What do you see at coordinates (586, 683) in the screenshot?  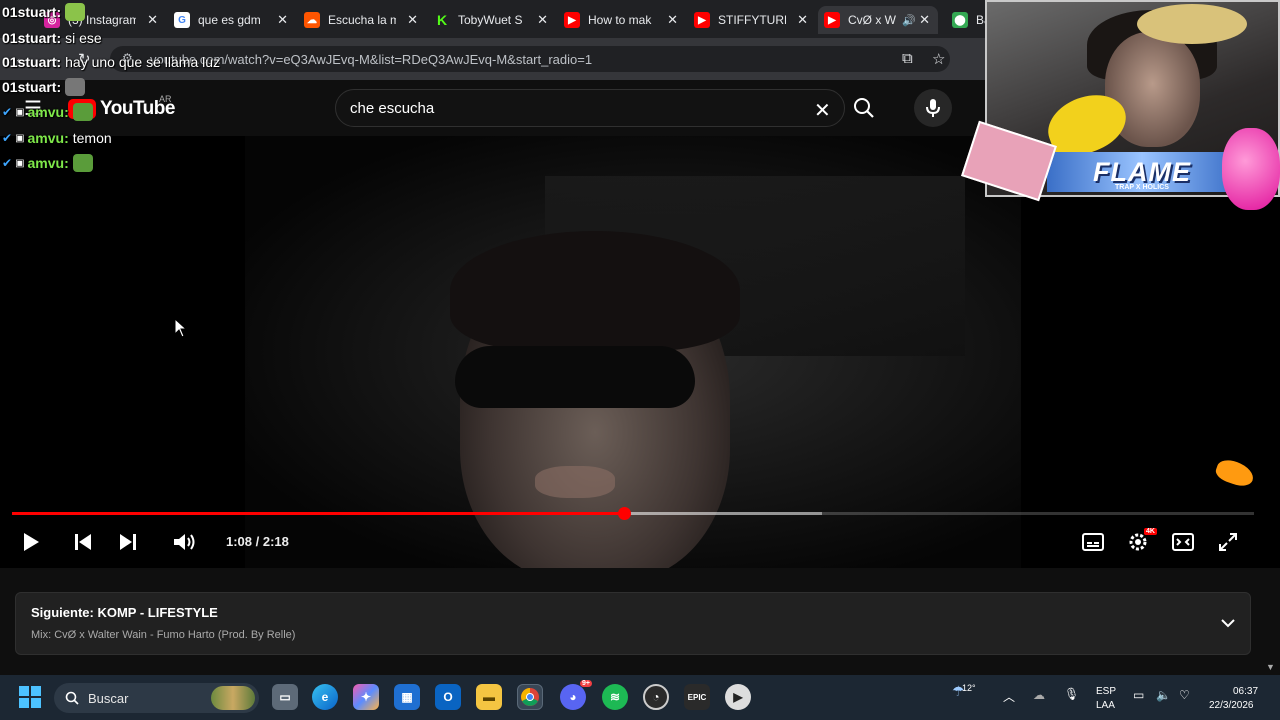 I see `discord-notification-badge: 9+` at bounding box center [586, 683].